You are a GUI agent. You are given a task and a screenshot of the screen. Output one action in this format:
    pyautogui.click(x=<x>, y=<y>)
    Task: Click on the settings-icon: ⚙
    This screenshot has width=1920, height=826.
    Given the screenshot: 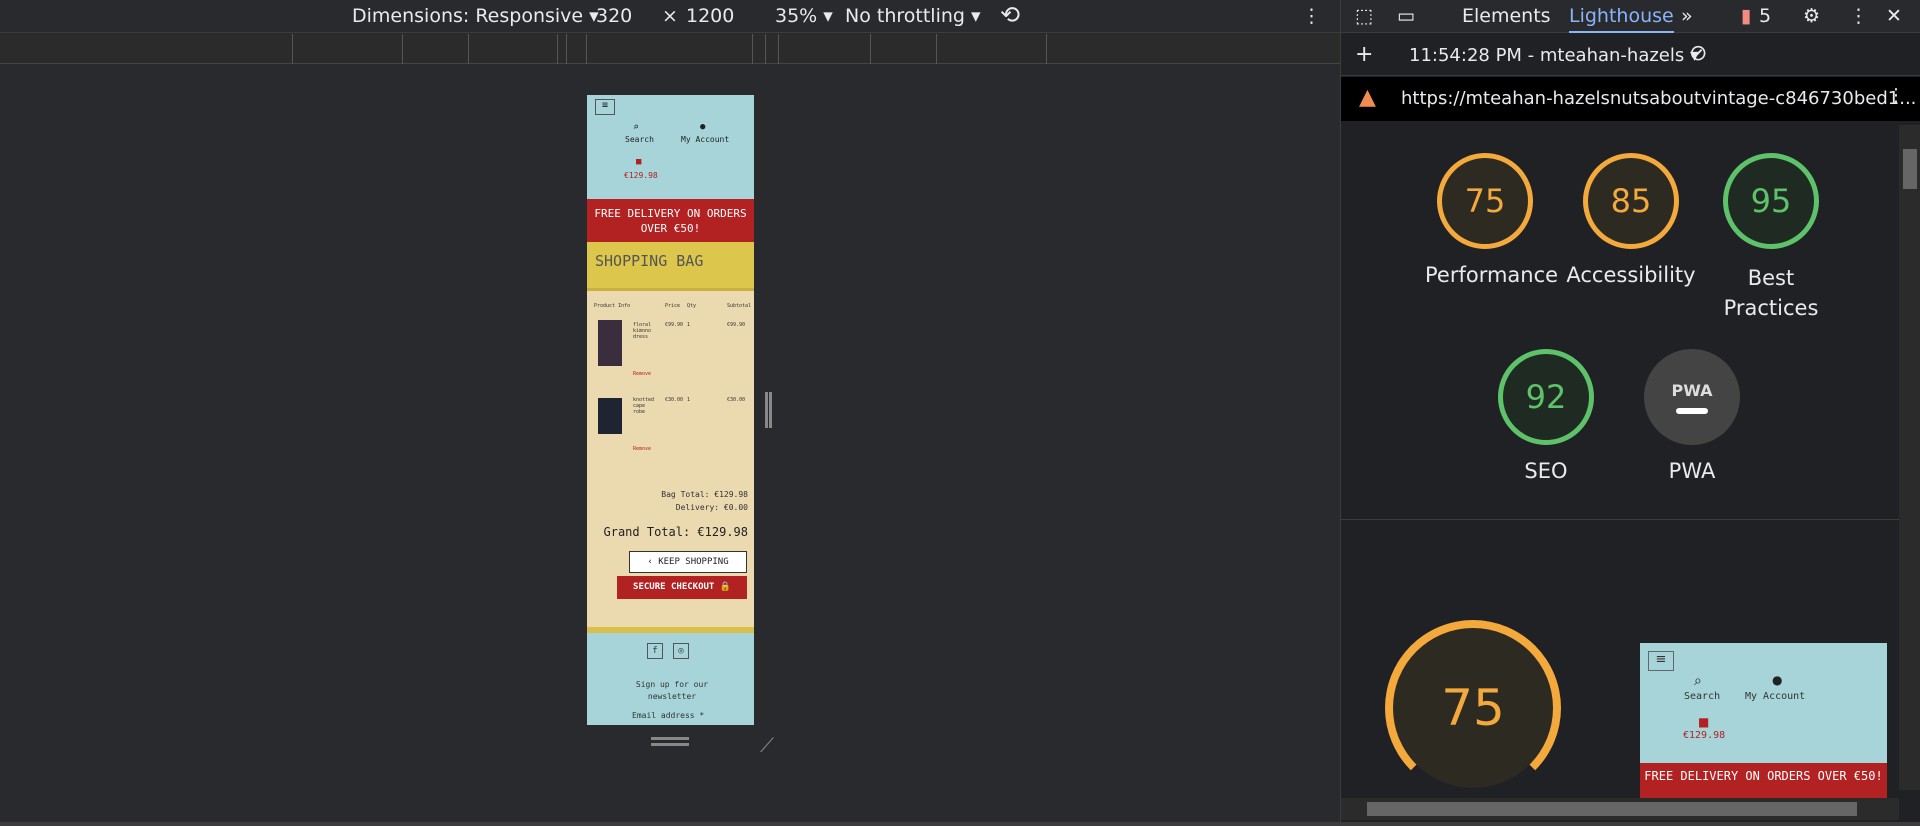 What is the action you would take?
    pyautogui.click(x=1811, y=16)
    